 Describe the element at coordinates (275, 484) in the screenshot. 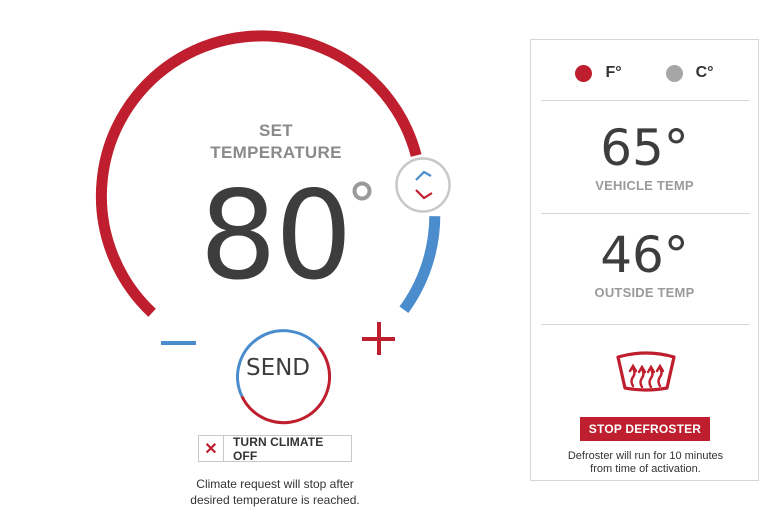

I see `climate-note-line1: Climate request will stop after` at that location.